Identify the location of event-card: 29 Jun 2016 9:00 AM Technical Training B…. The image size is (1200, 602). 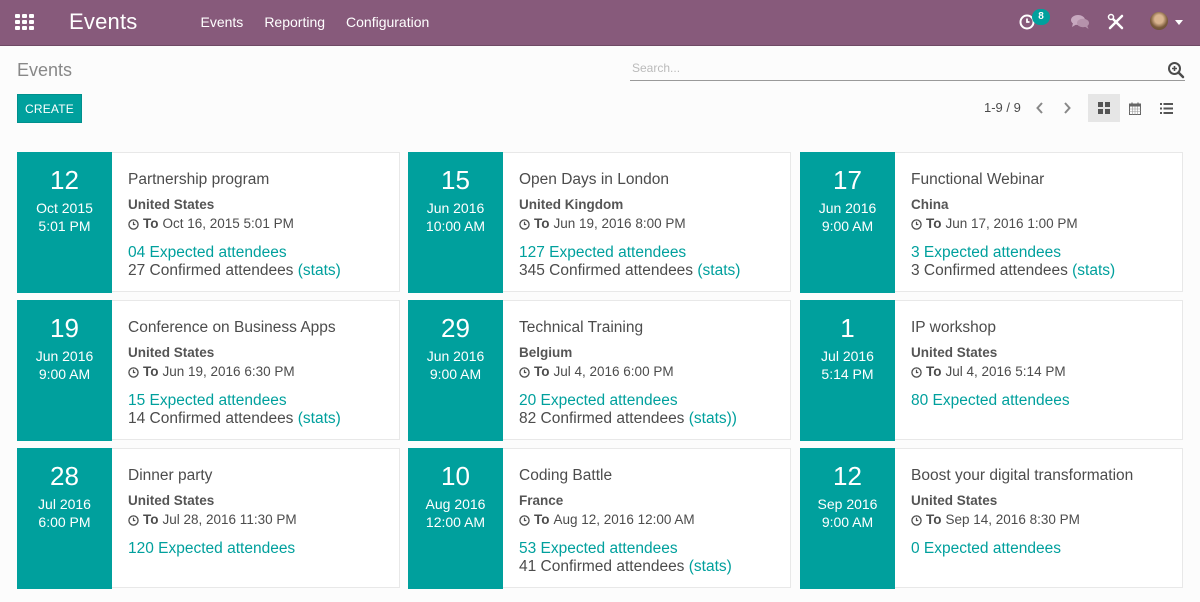
(599, 370).